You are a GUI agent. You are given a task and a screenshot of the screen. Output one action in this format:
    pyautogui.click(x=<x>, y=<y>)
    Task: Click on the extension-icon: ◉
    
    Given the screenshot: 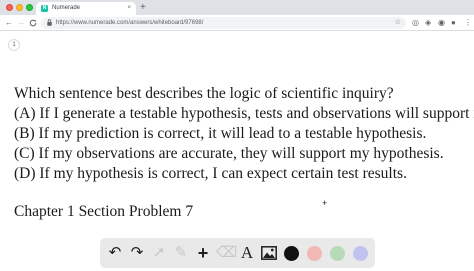 What is the action you would take?
    pyautogui.click(x=441, y=22)
    